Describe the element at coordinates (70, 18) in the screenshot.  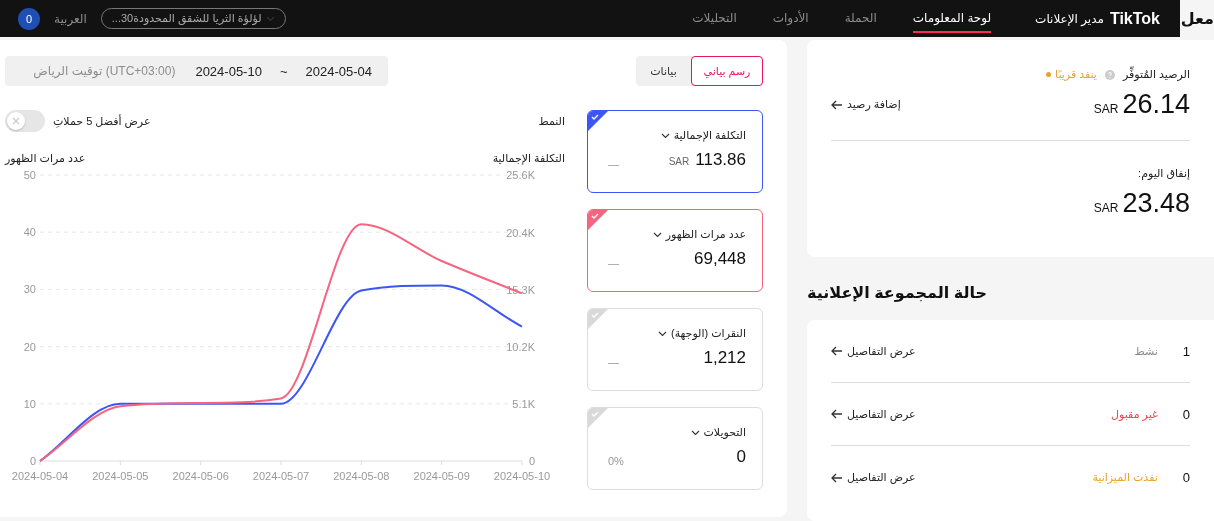
I see `language-selector: العربية` at that location.